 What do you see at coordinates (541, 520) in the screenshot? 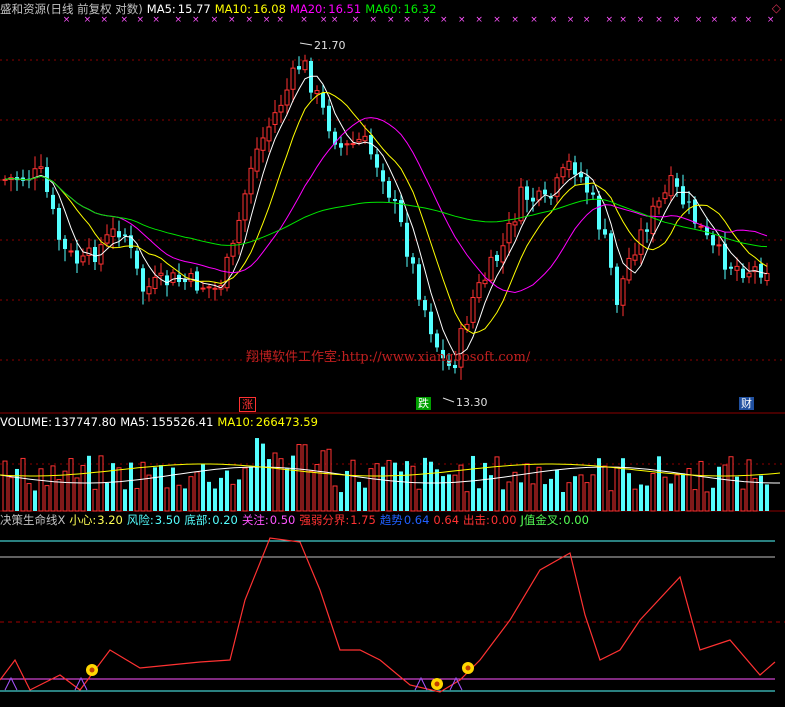
I see `jinjiaocha-label: J值金叉:` at bounding box center [541, 520].